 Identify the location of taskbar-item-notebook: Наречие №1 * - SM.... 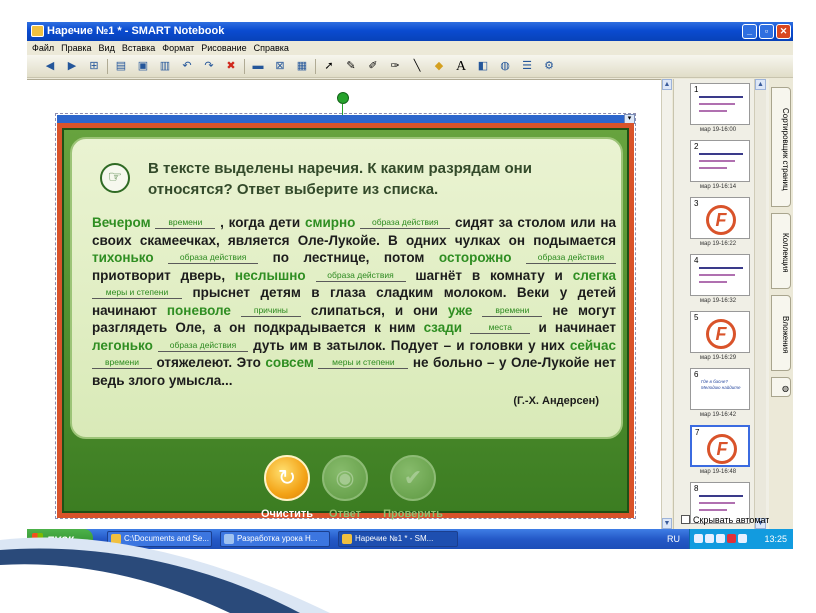
(398, 539).